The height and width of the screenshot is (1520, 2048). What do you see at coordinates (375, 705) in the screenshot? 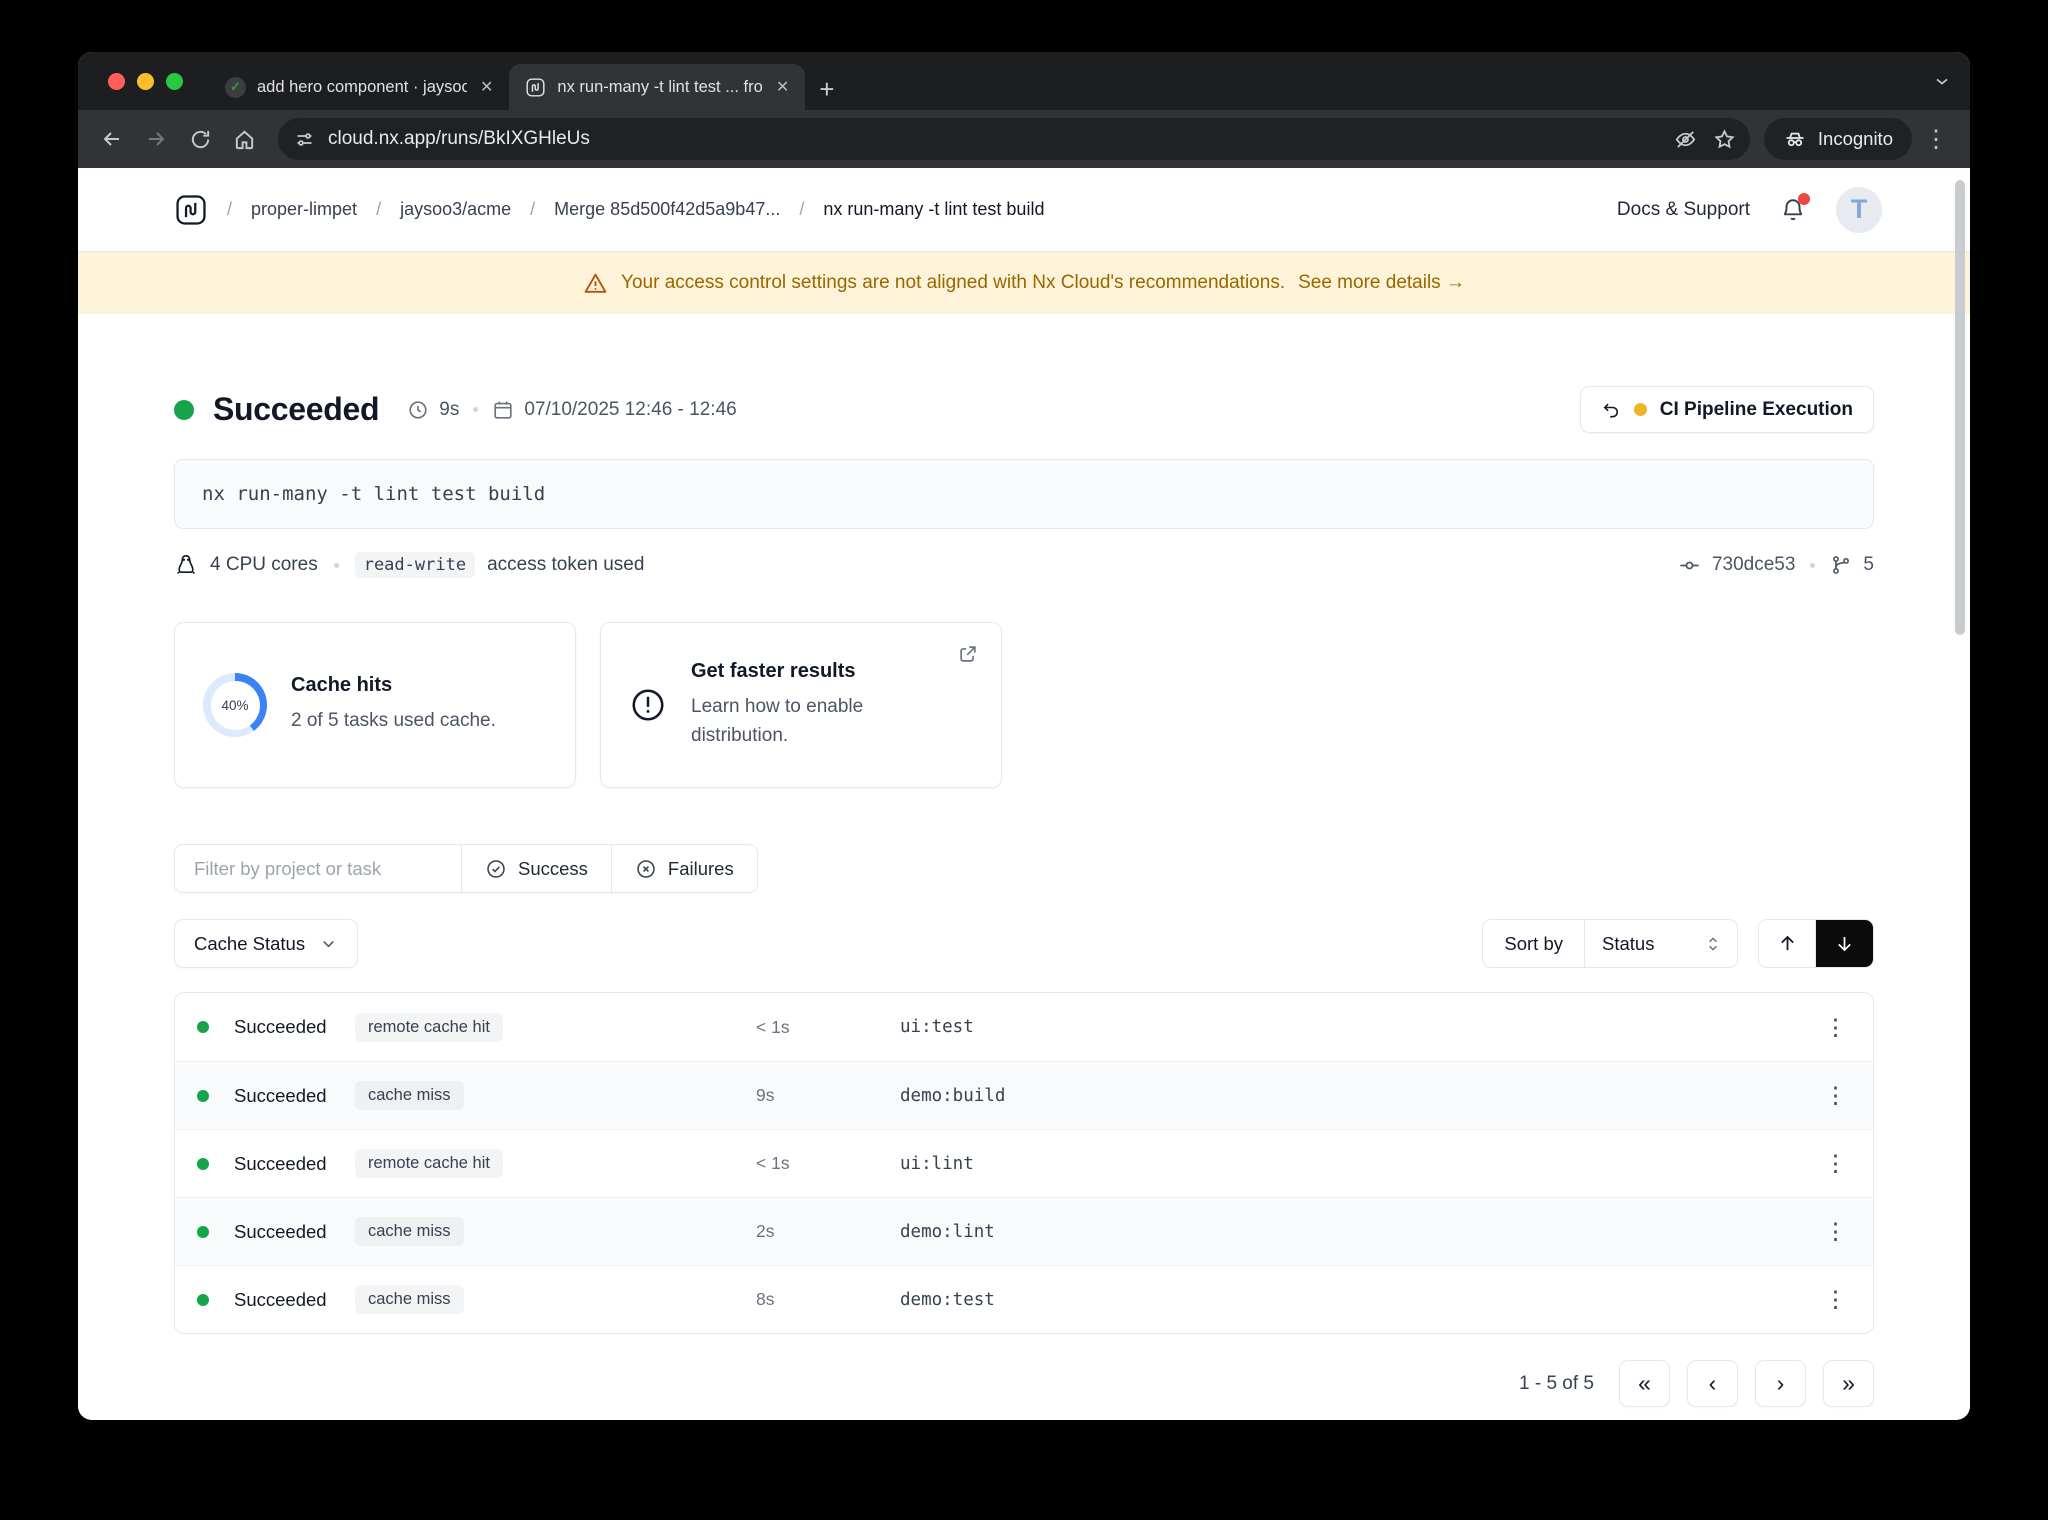
I see `cache-hits-card: 40% Cache hits 2 of 5 tasks used cache.` at bounding box center [375, 705].